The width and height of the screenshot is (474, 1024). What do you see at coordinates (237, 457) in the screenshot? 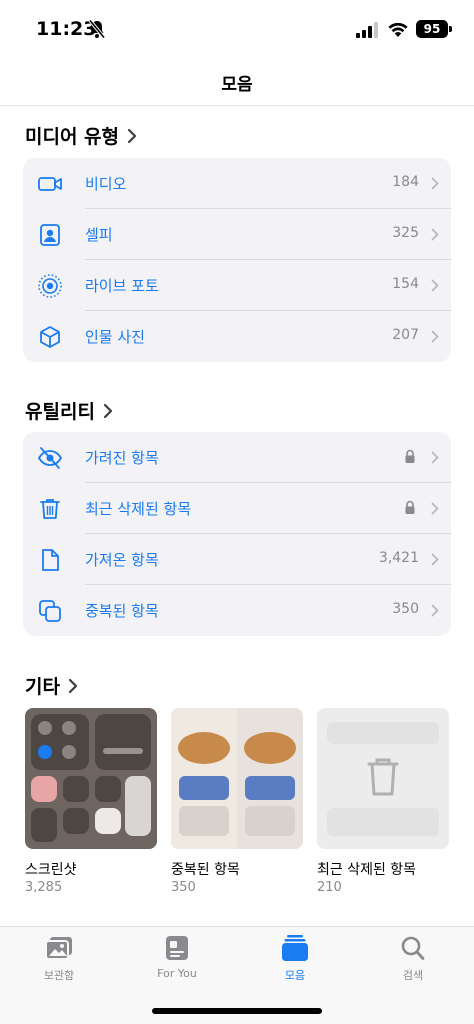
I see `list-item-hidden: 가려진 항목` at bounding box center [237, 457].